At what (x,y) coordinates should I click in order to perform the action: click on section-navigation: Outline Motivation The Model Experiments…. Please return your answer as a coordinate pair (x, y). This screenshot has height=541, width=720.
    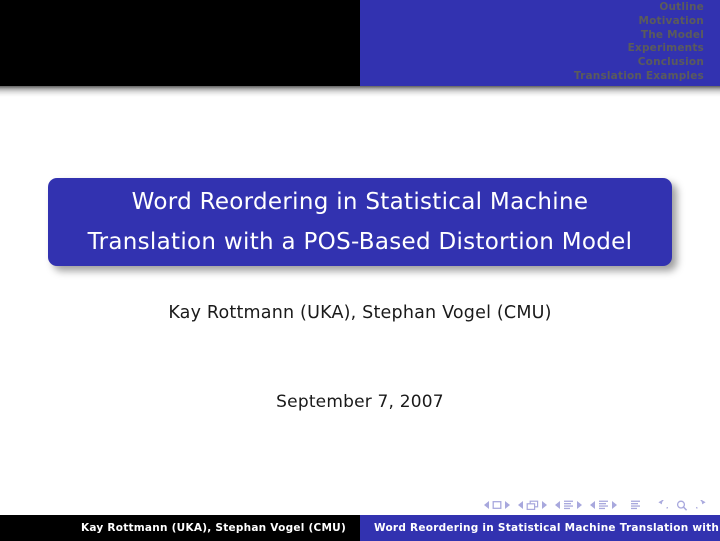
    Looking at the image, I should click on (639, 42).